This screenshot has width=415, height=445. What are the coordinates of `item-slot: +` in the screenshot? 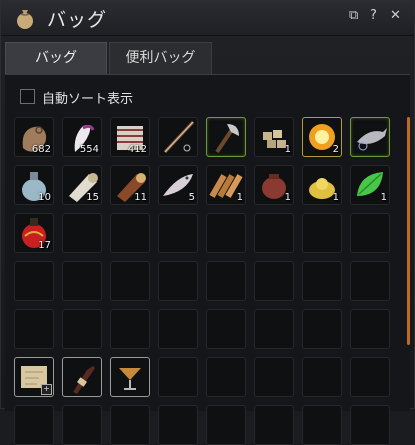 It's located at (34, 377).